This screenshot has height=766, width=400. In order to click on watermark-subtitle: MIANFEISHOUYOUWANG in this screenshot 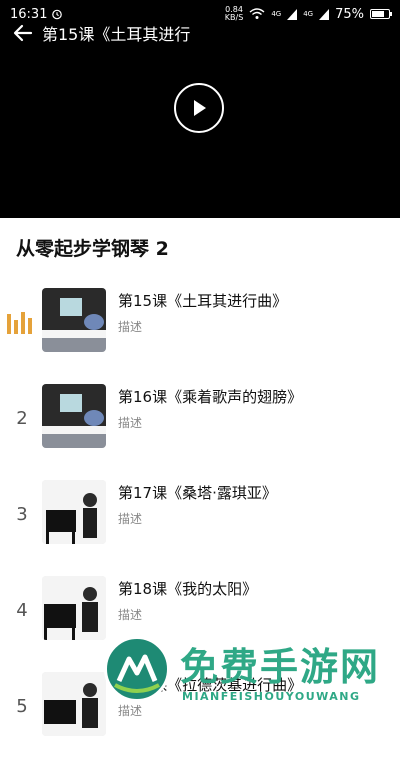, I will do `click(271, 696)`.